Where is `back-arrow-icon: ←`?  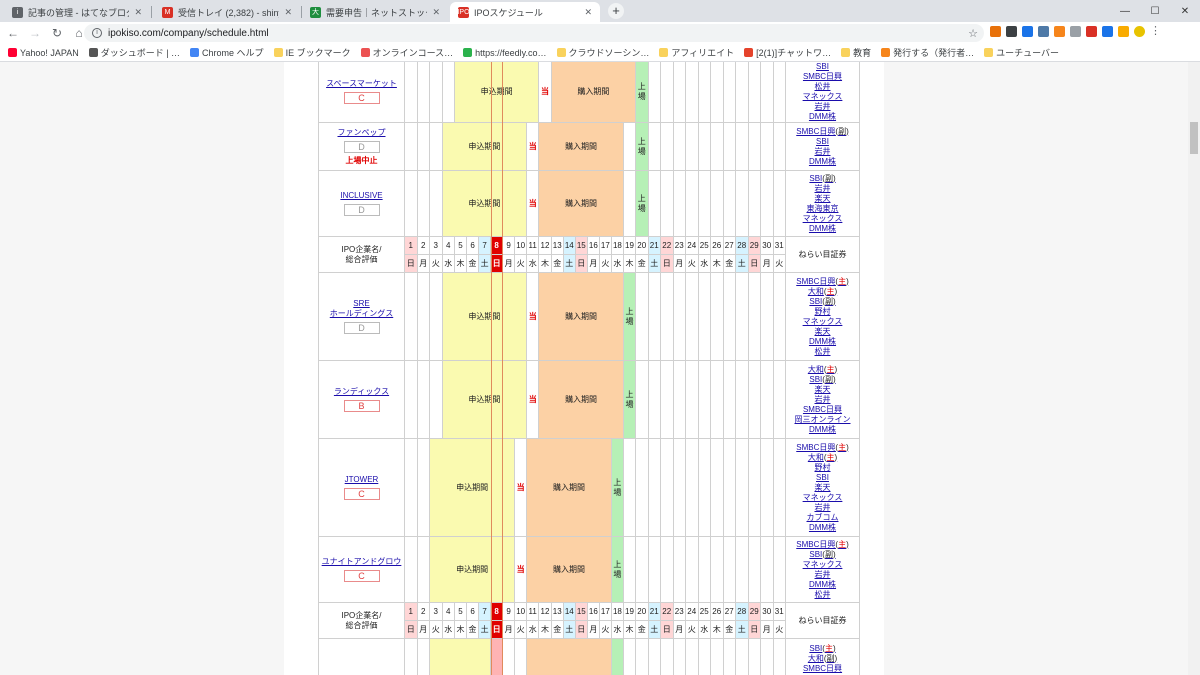
back-arrow-icon: ← is located at coordinates (13, 33).